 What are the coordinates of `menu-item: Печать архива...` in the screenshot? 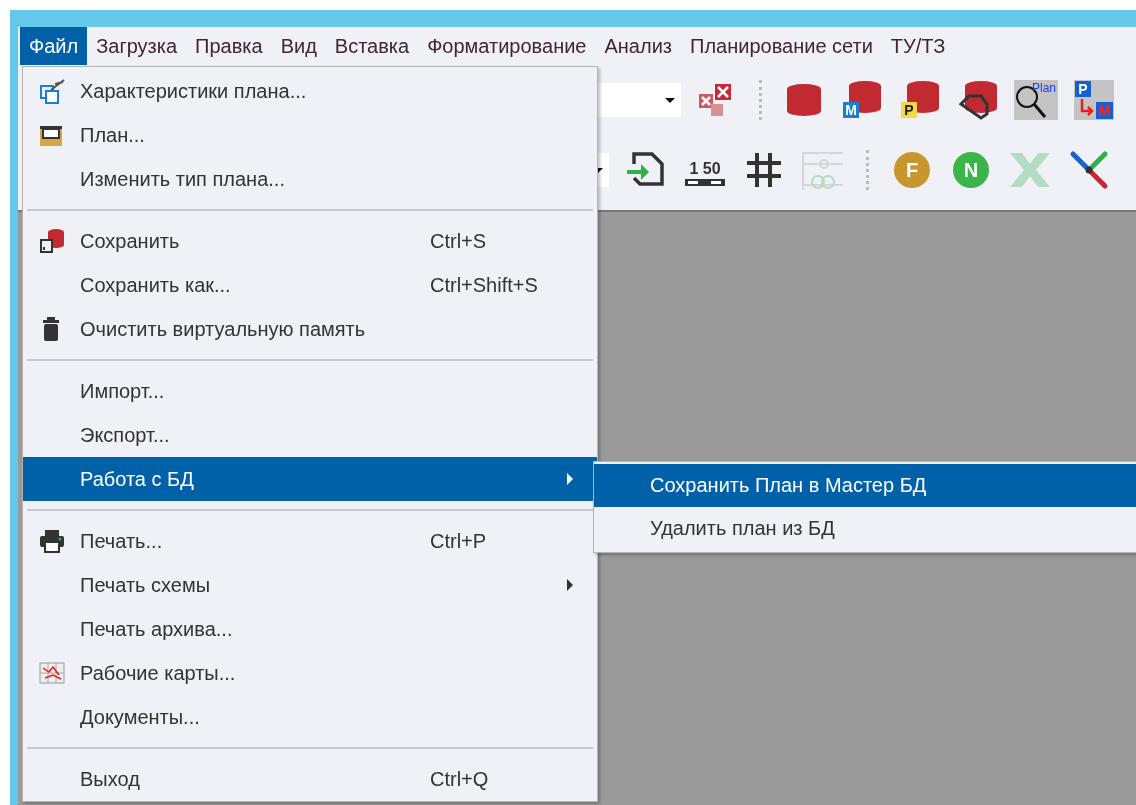 It's located at (310, 629).